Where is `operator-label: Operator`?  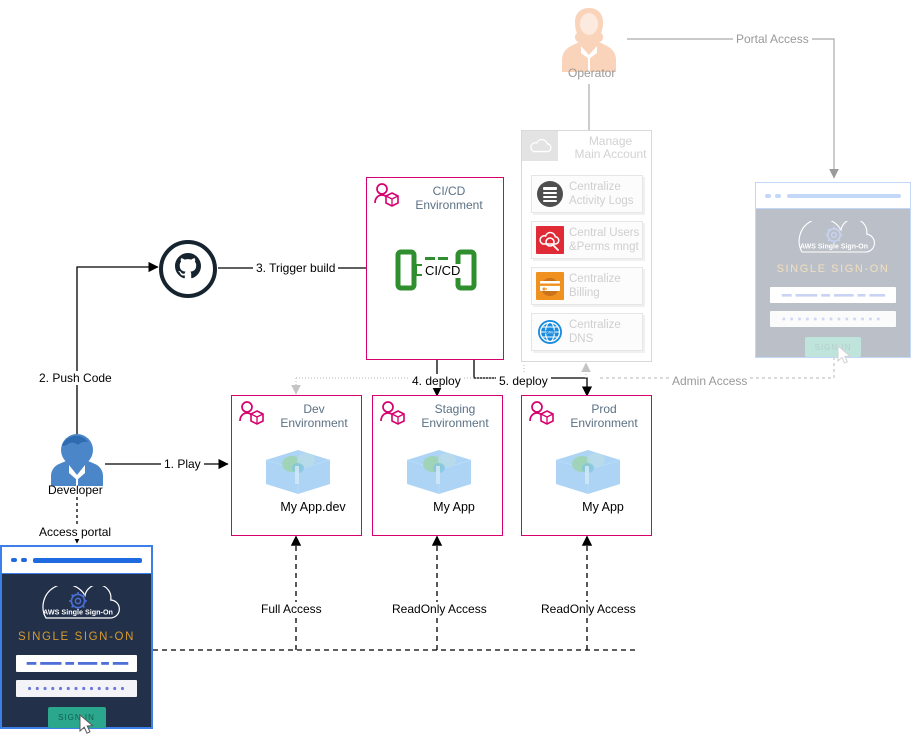
operator-label: Operator is located at coordinates (592, 73).